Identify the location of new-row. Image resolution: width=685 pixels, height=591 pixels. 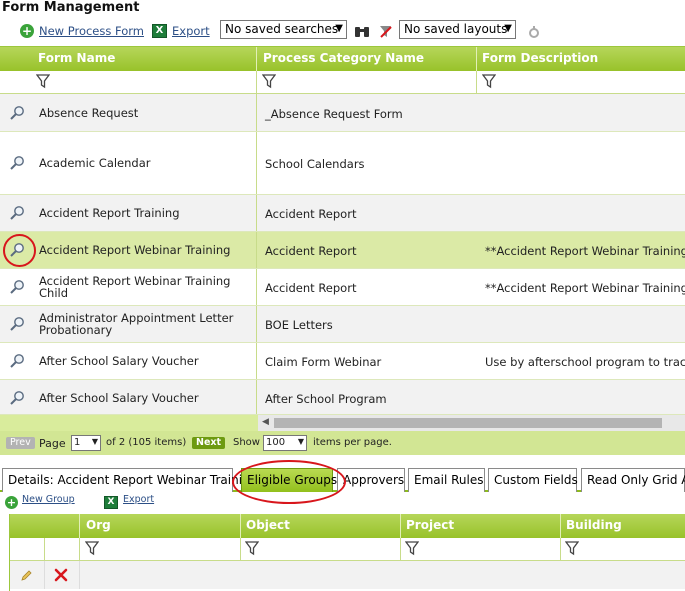
(347, 575).